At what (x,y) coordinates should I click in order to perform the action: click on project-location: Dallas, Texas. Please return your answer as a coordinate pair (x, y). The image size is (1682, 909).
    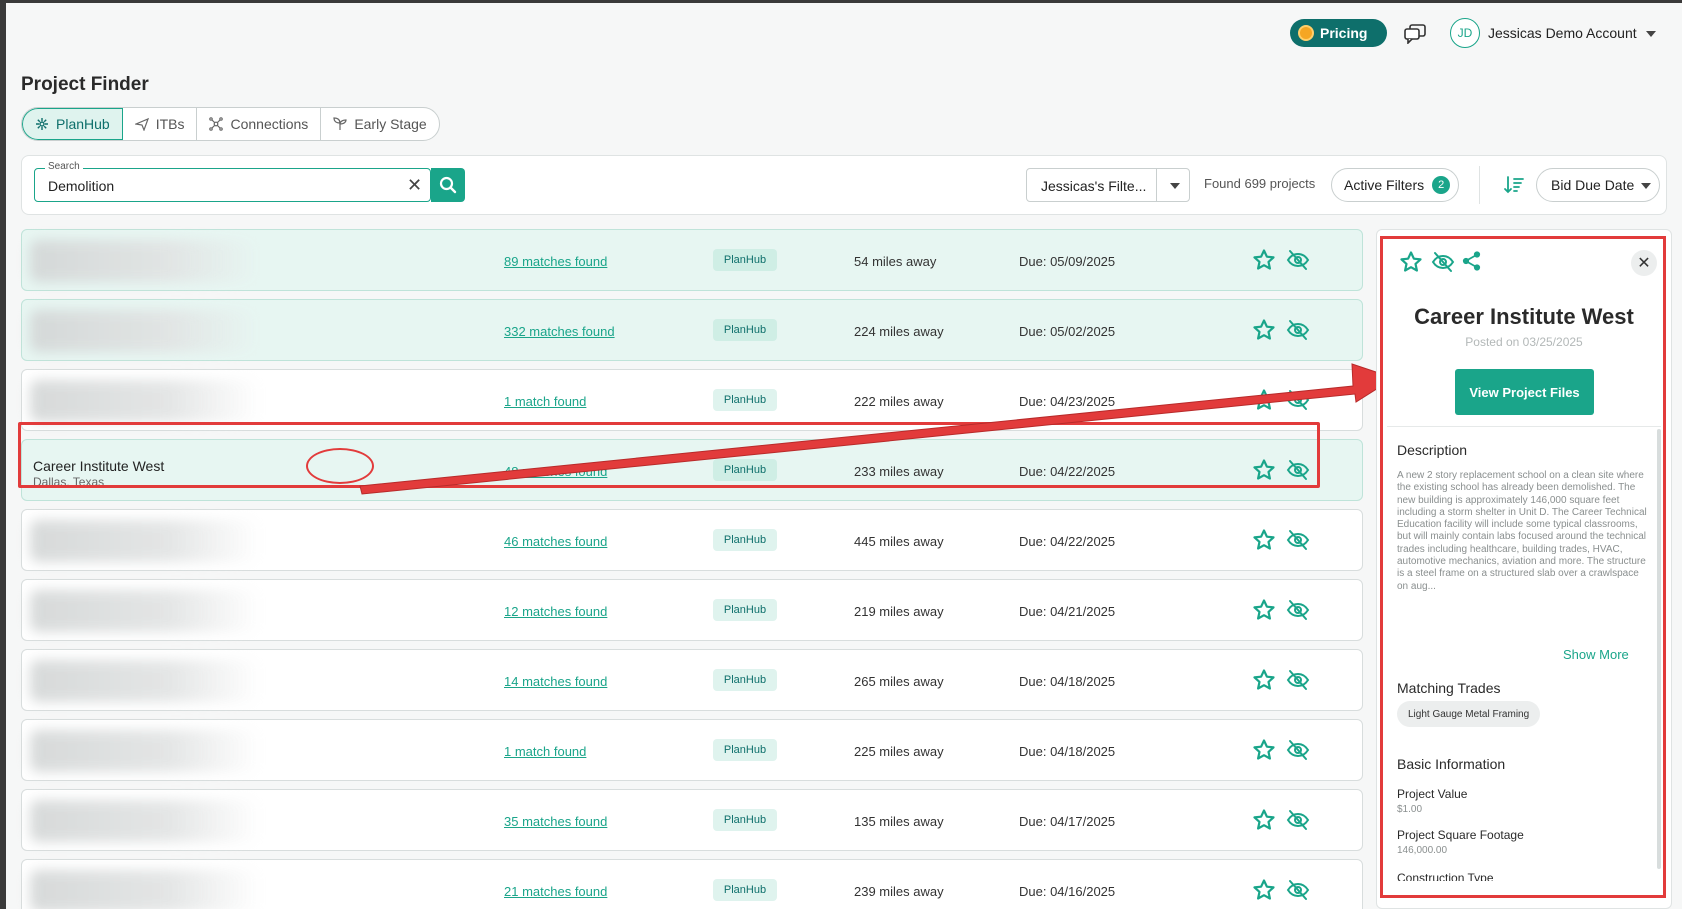
    Looking at the image, I should click on (69, 482).